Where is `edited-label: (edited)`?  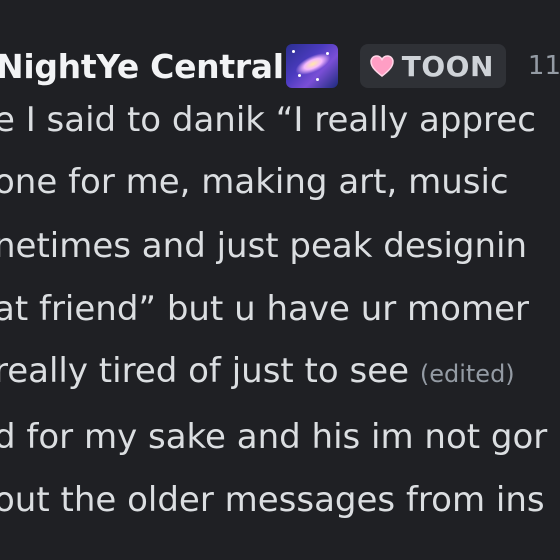
edited-label: (edited) is located at coordinates (467, 374).